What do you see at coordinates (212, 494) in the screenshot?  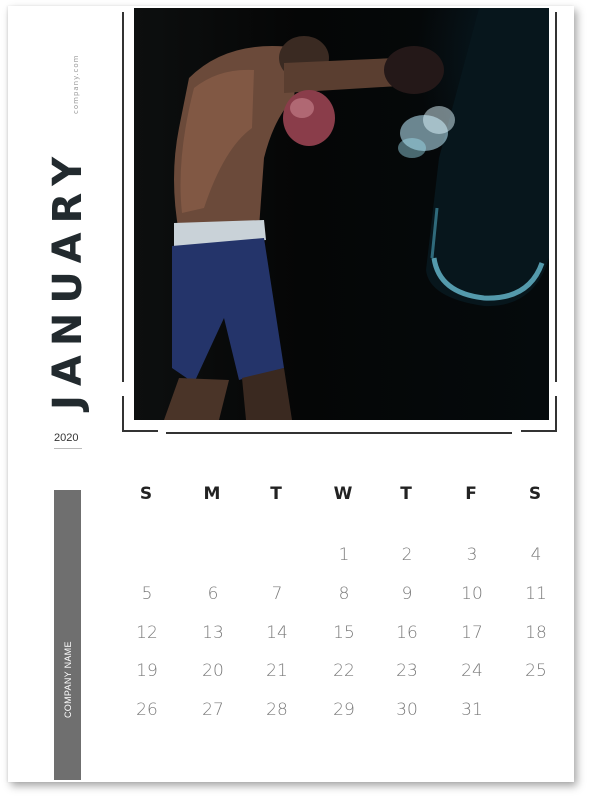 I see `weekday-header: M` at bounding box center [212, 494].